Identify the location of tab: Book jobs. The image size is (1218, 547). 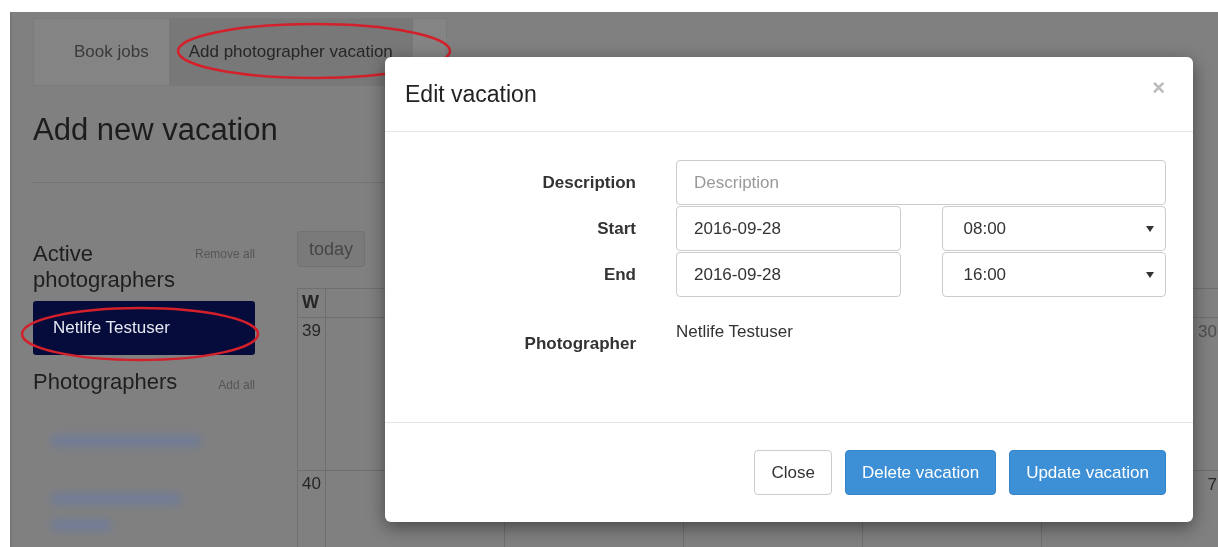
(101, 52).